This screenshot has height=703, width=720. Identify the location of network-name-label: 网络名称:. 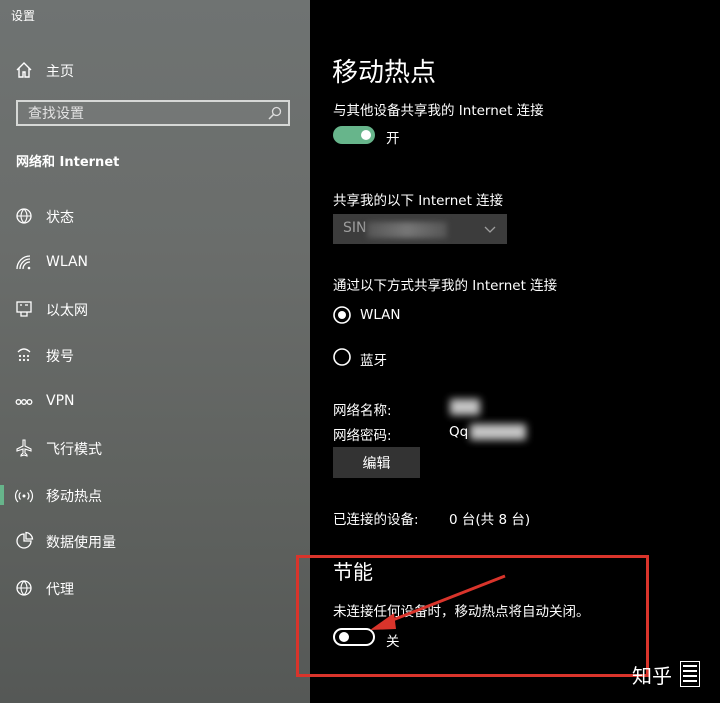
(362, 411).